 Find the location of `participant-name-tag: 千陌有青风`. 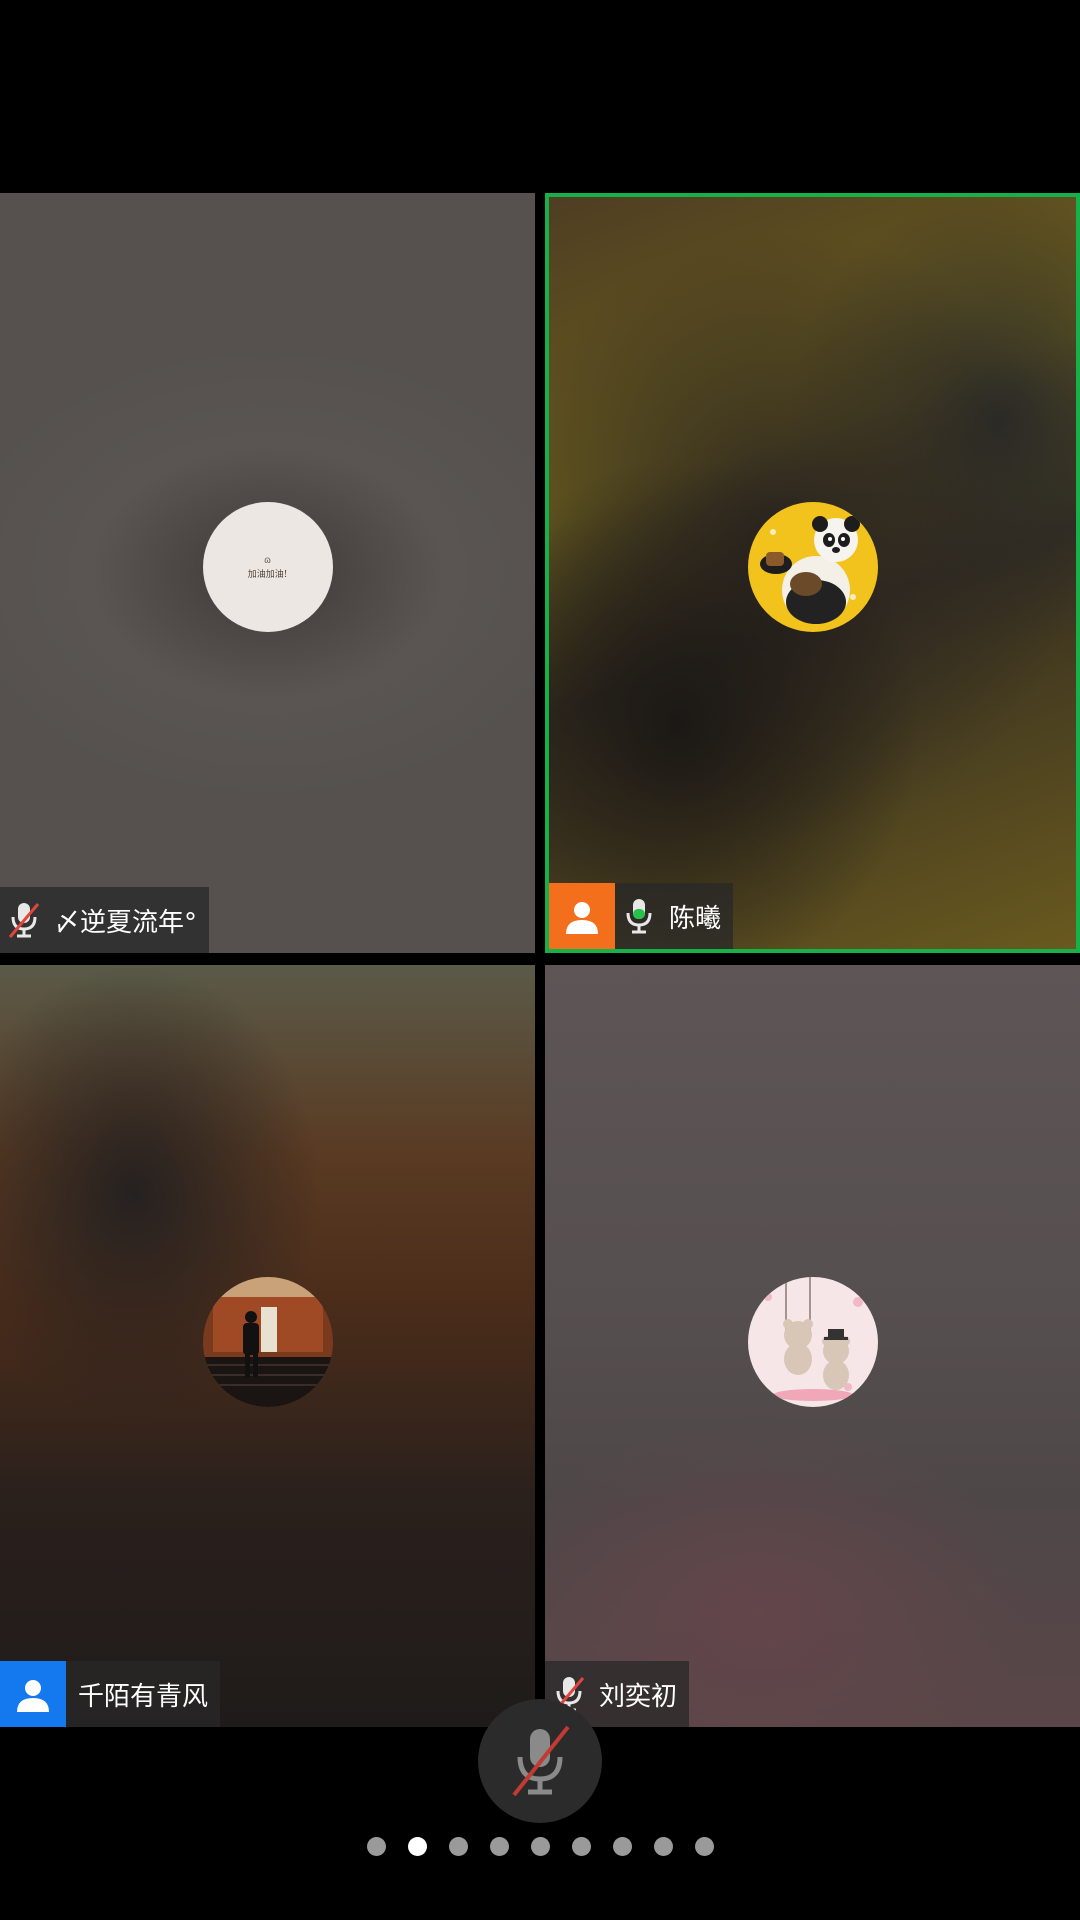

participant-name-tag: 千陌有青风 is located at coordinates (110, 1694).